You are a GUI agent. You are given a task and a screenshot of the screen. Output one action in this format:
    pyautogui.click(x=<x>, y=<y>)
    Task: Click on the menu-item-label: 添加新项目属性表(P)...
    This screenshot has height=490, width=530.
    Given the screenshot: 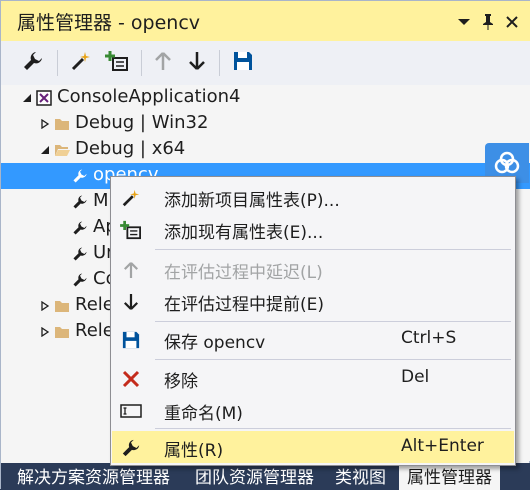 What is the action you would take?
    pyautogui.click(x=252, y=201)
    